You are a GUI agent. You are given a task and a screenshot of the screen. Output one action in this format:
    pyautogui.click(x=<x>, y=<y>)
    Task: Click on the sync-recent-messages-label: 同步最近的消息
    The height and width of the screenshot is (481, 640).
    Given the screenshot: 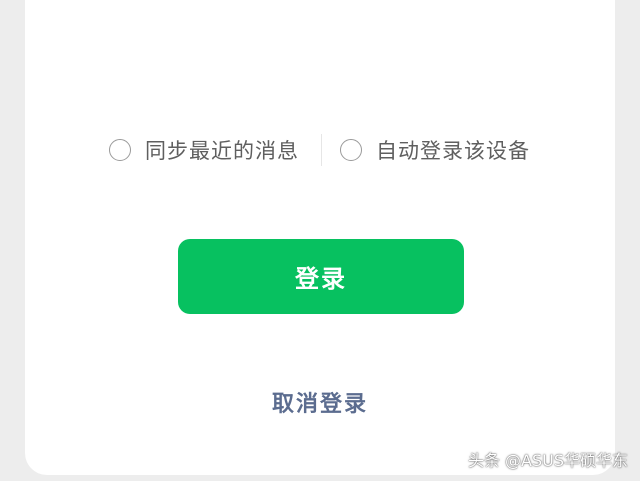 What is the action you would take?
    pyautogui.click(x=222, y=151)
    